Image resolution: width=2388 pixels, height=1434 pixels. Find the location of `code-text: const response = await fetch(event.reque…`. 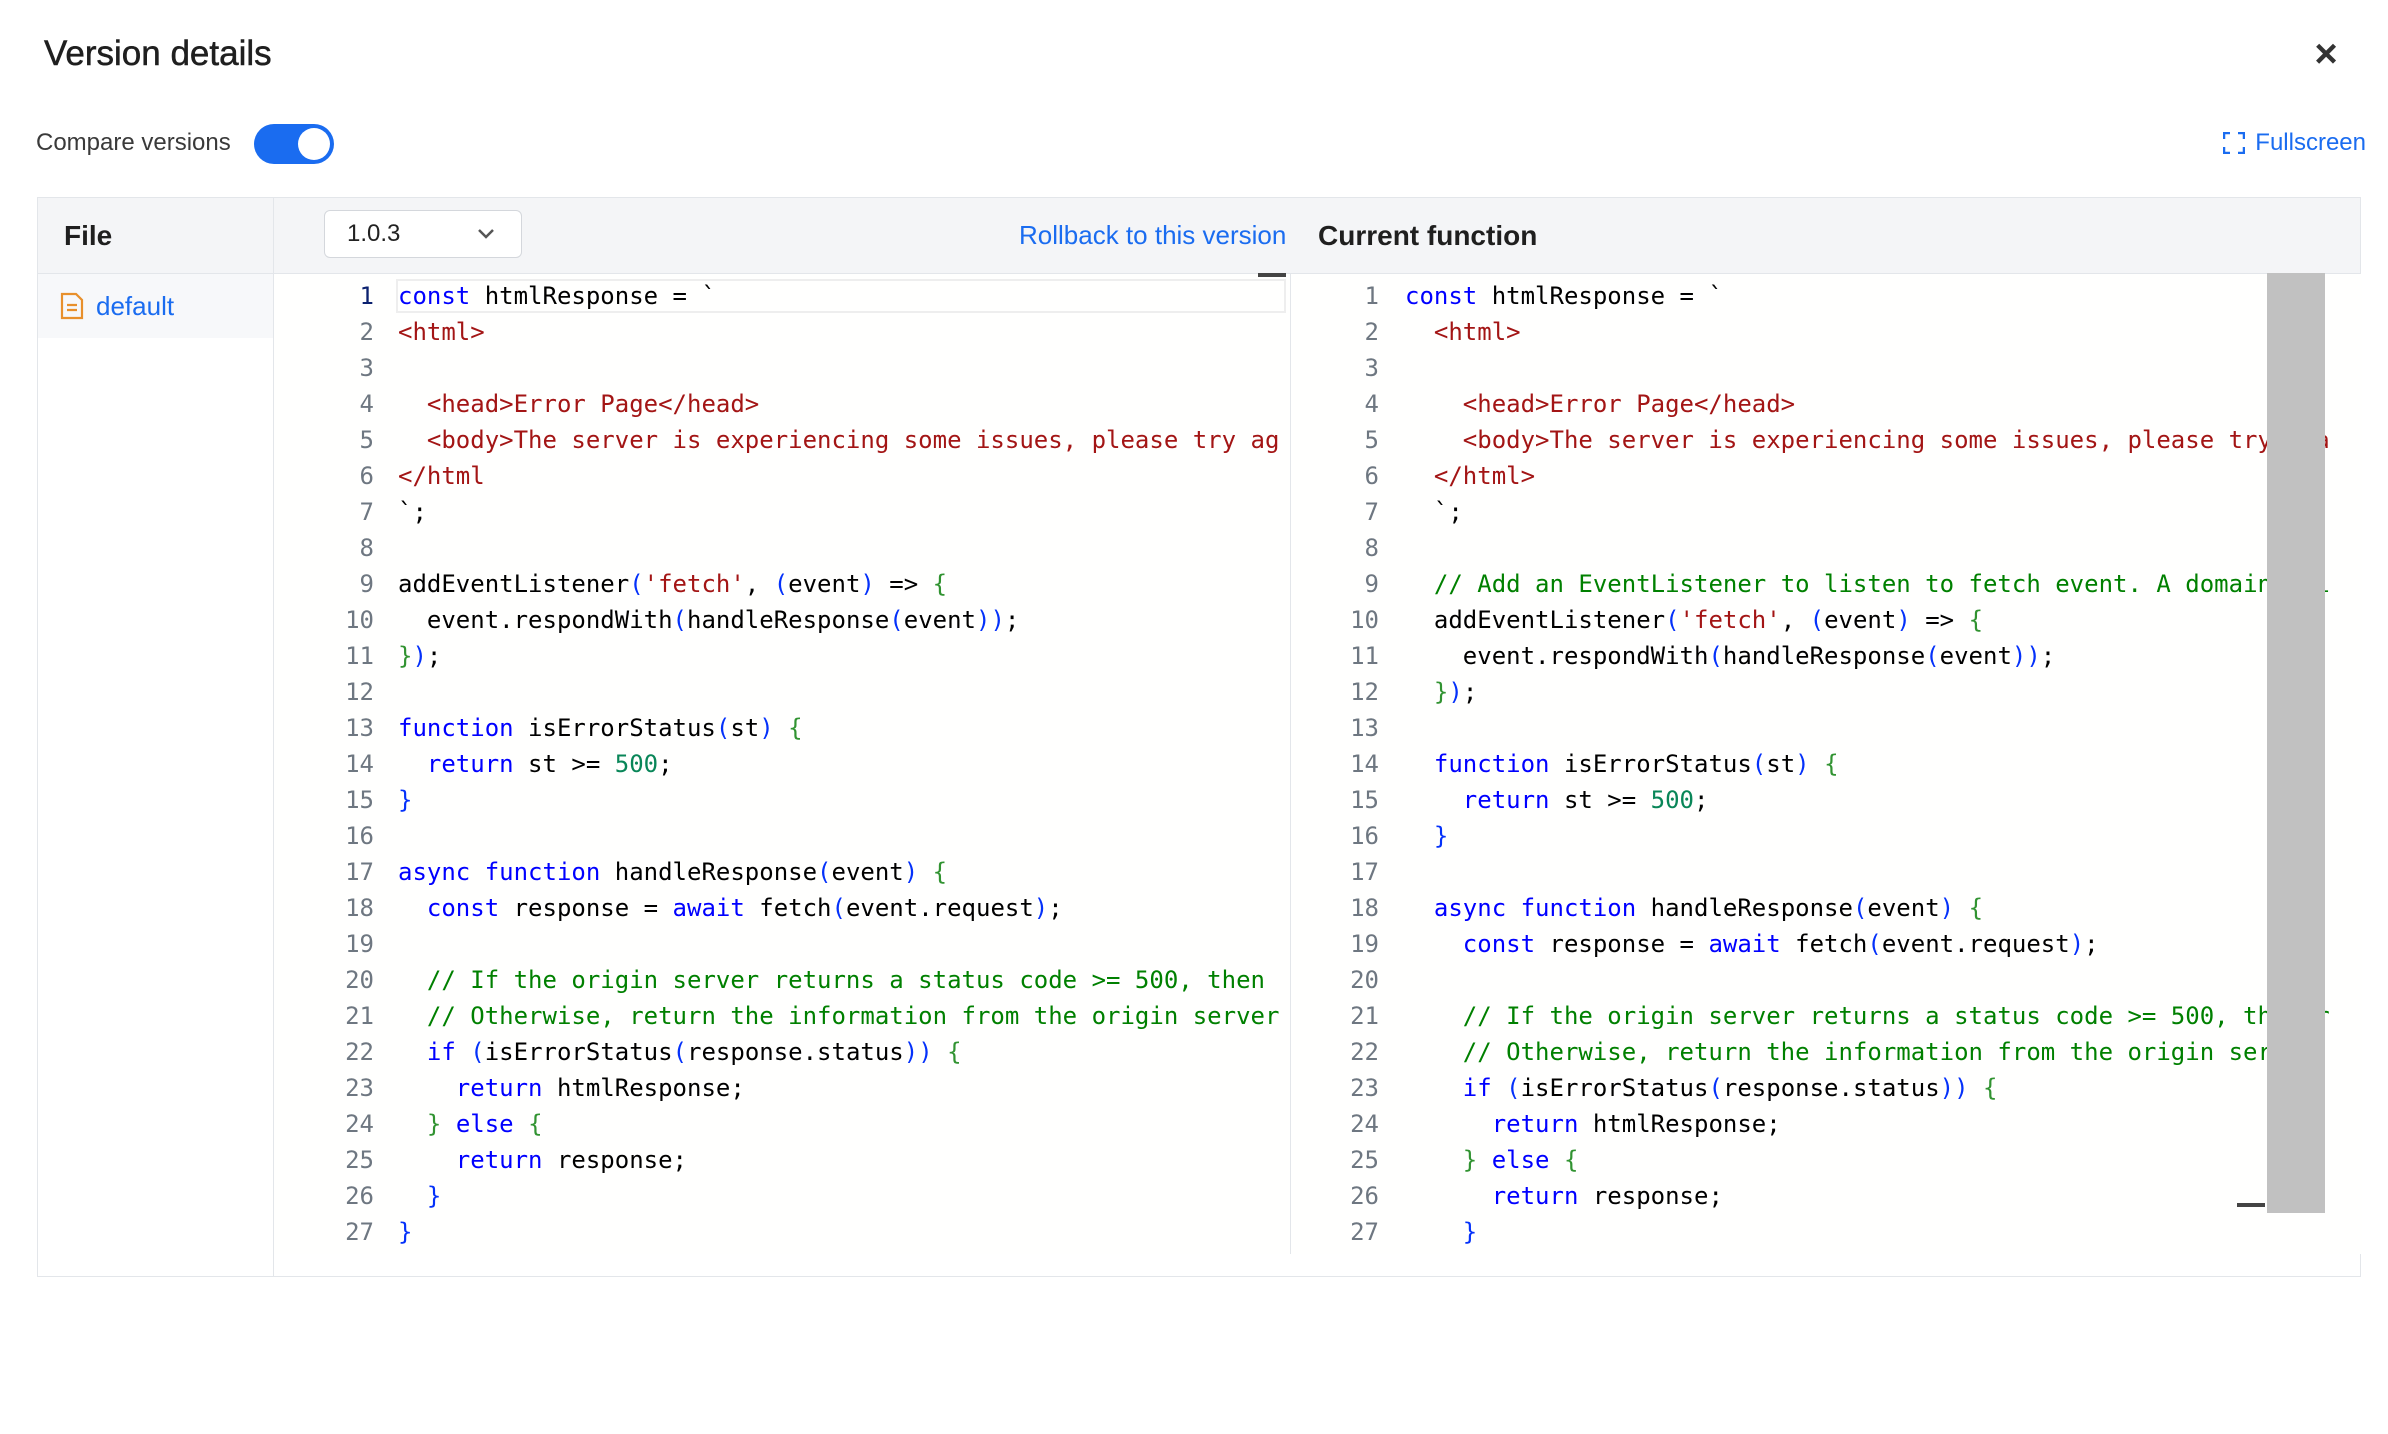

code-text: const response = await fetch(event.reque… is located at coordinates (1780, 944).